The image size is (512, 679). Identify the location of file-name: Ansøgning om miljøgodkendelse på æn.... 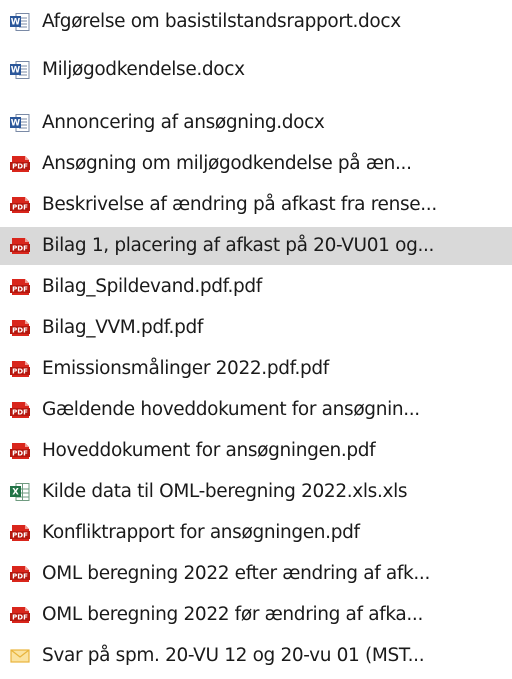
(227, 163).